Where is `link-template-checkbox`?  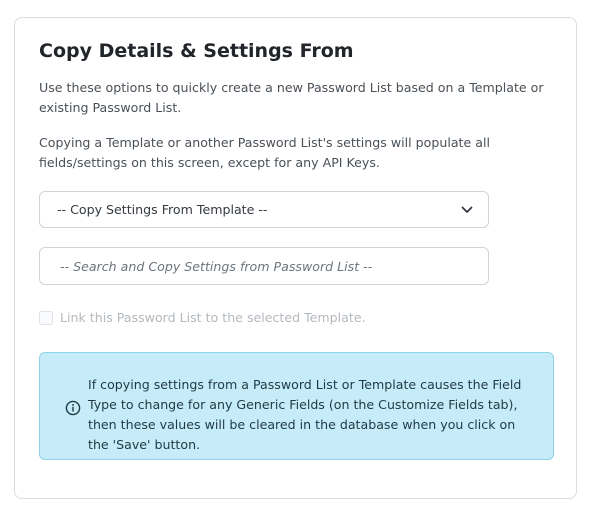 link-template-checkbox is located at coordinates (46, 317).